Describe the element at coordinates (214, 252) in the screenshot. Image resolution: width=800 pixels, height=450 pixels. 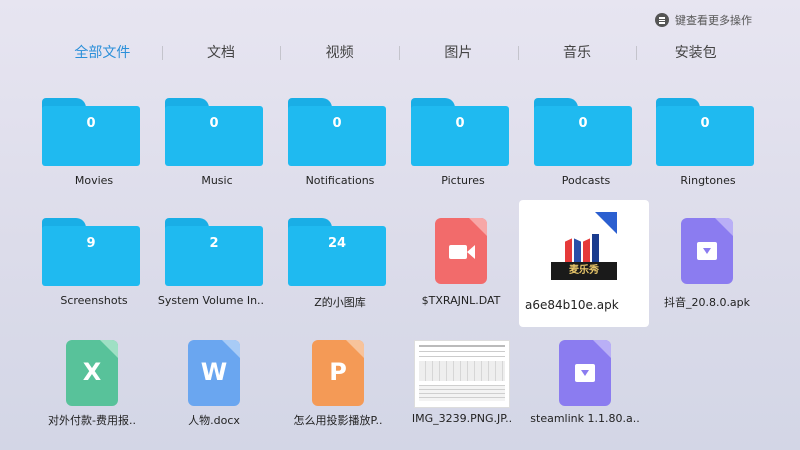
I see `folder-icon: 2` at that location.